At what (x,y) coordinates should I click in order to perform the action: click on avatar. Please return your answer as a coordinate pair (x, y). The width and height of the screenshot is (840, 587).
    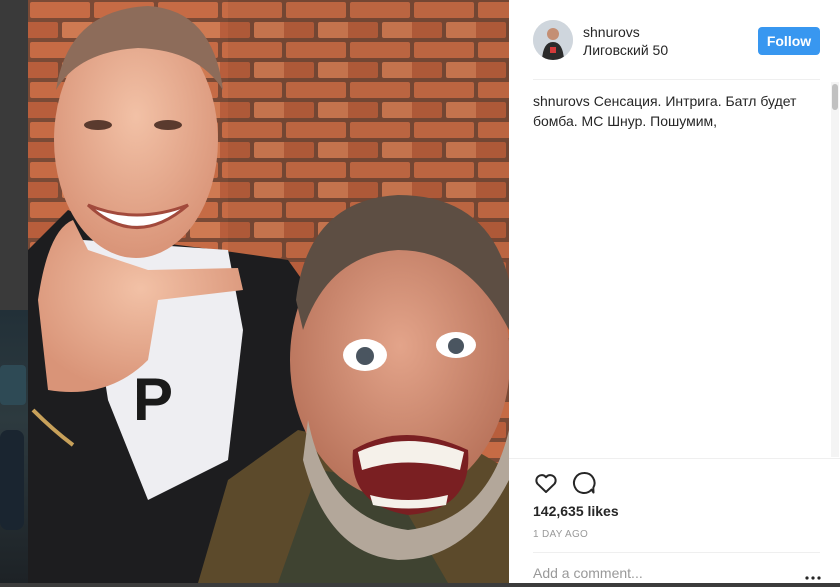
    Looking at the image, I should click on (553, 40).